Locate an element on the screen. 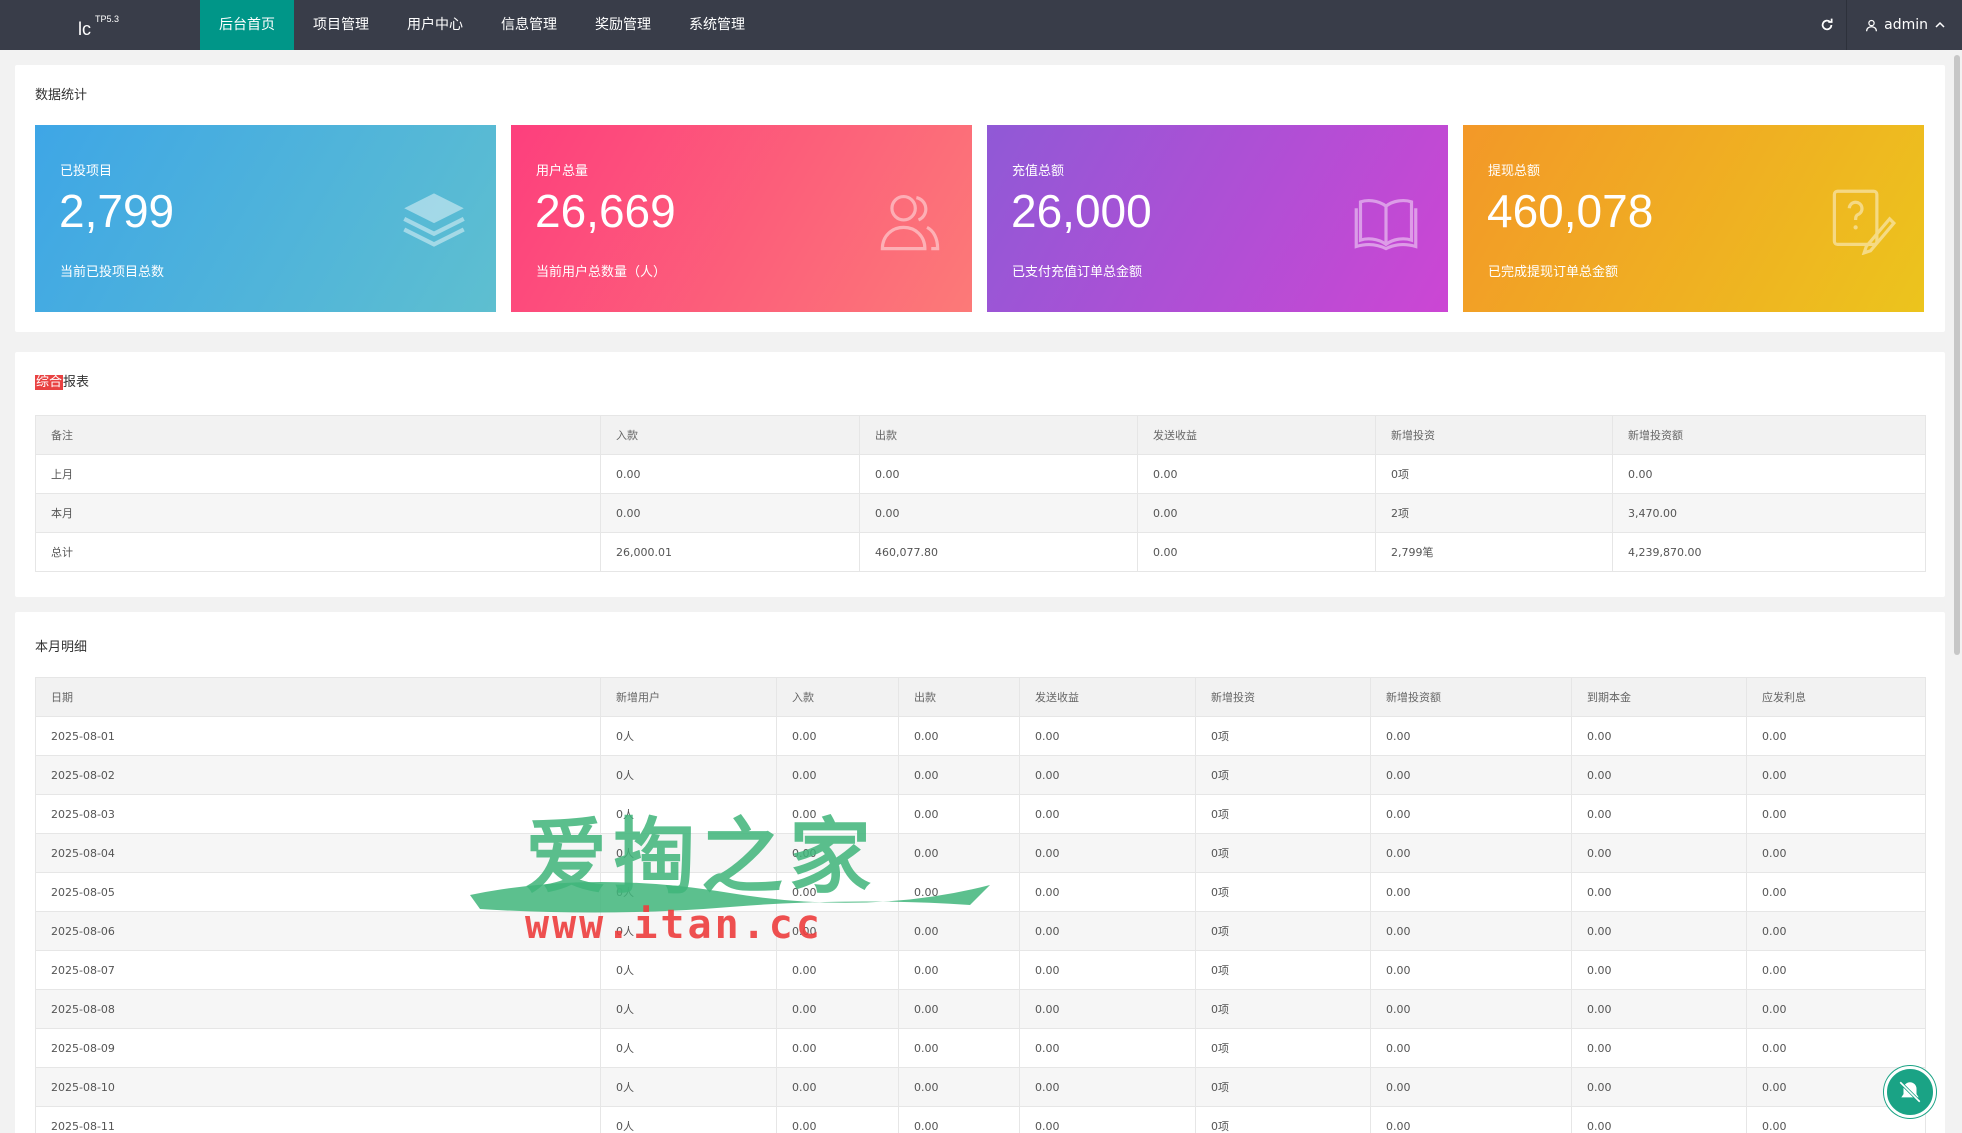 The height and width of the screenshot is (1133, 1962). nav-item-home: 后台首页 is located at coordinates (247, 25).